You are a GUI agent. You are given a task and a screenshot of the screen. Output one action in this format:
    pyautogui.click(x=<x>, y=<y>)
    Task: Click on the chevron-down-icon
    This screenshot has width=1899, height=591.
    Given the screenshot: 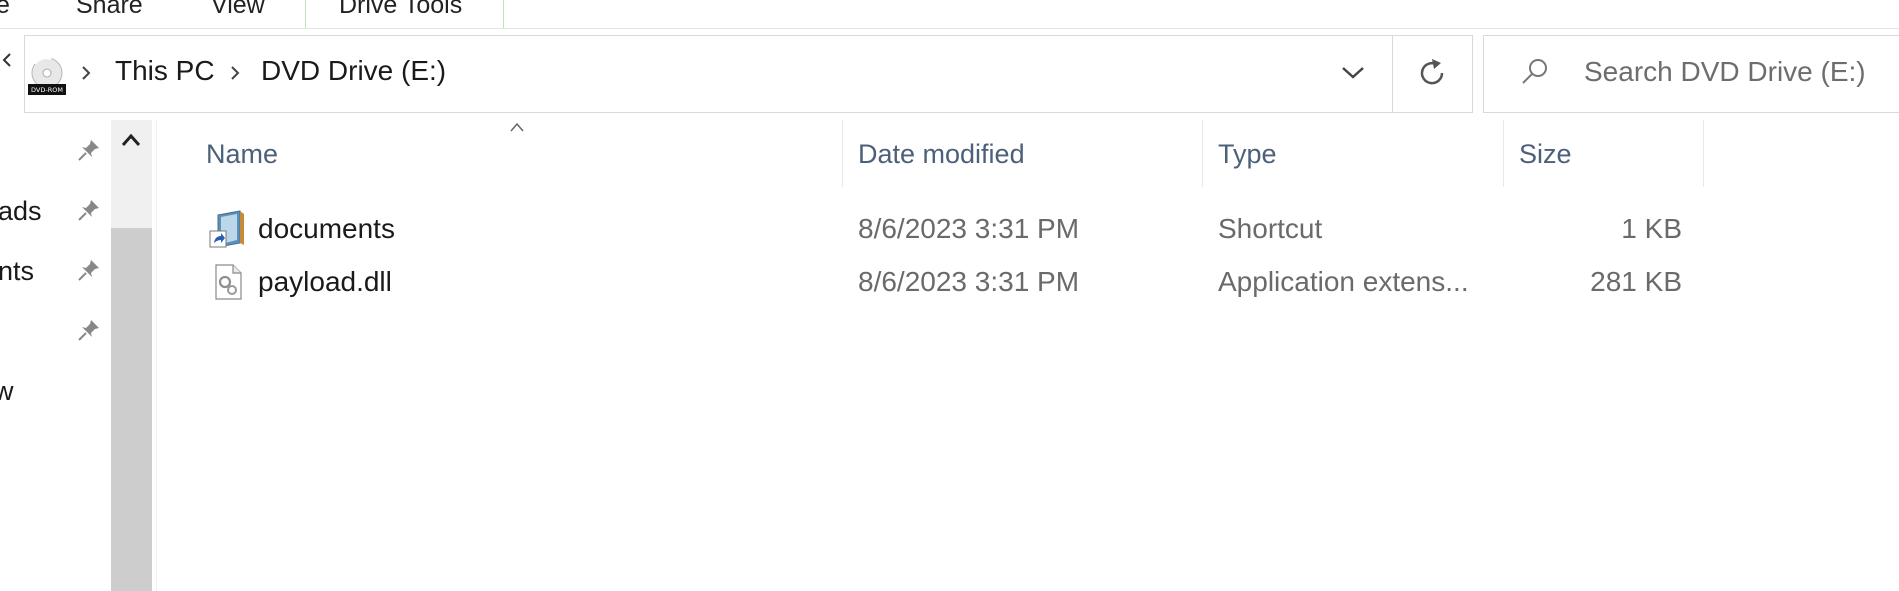 What is the action you would take?
    pyautogui.click(x=1353, y=72)
    